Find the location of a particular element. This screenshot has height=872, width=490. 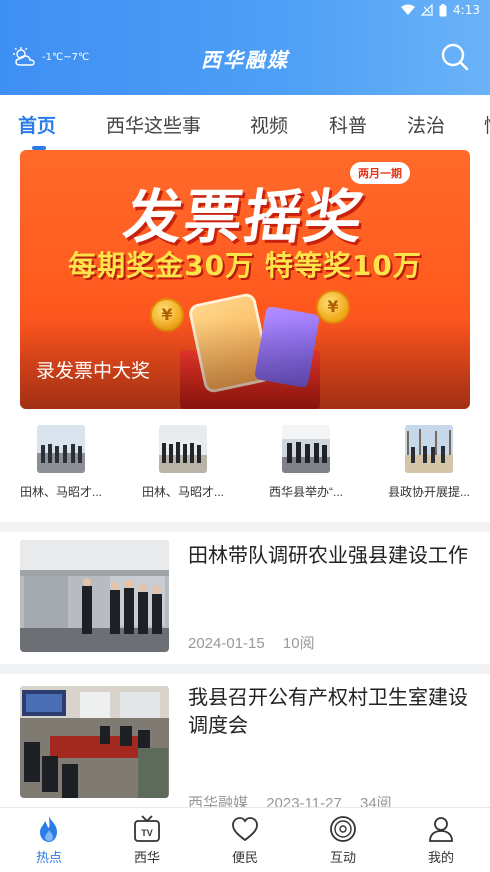

nav-label: 热点 is located at coordinates (48, 857).